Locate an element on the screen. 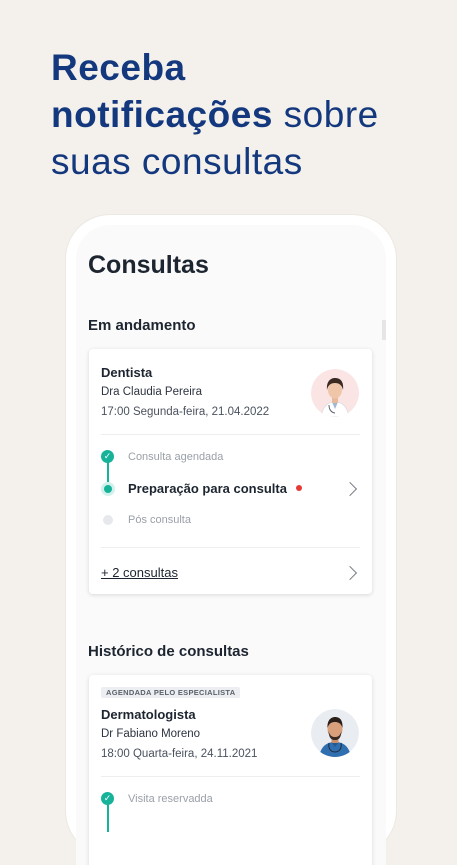  step-label-done: Consulta agendada is located at coordinates (176, 457).